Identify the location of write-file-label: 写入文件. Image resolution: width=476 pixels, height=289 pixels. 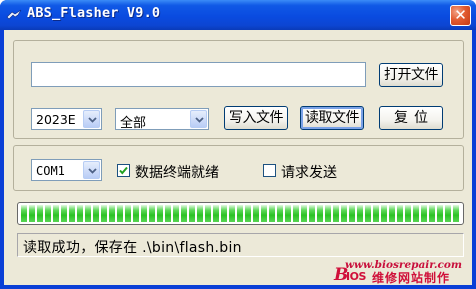
(256, 118).